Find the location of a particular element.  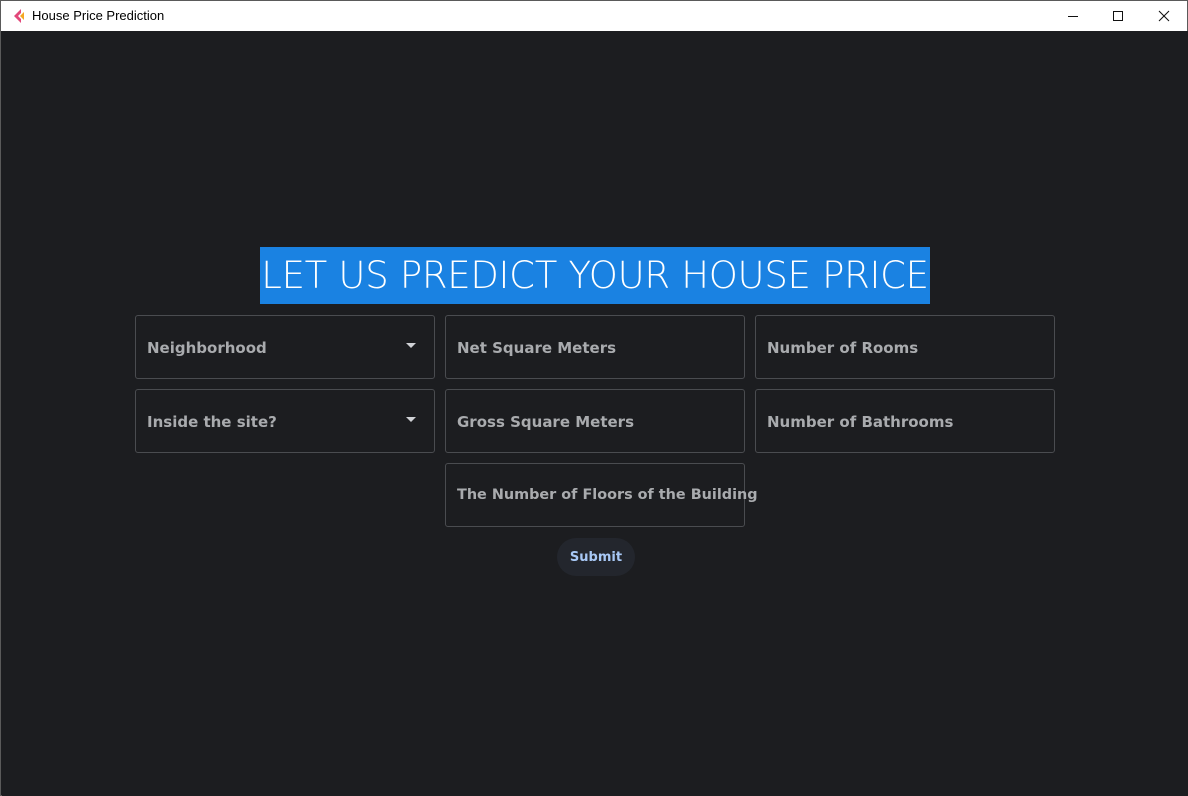

number-of-rooms-field: Number of Rooms is located at coordinates (905, 347).